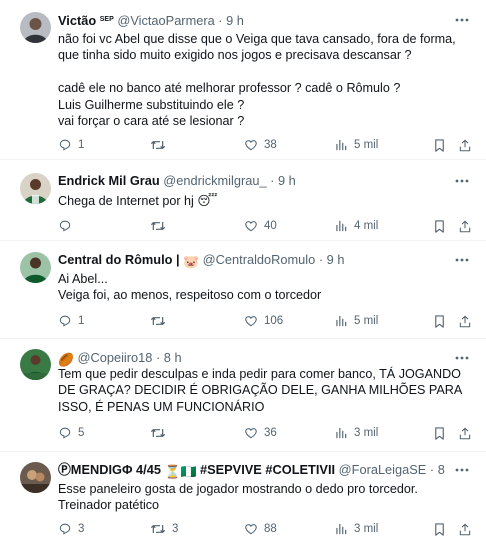 The height and width of the screenshot is (542, 486). What do you see at coordinates (165, 20) in the screenshot?
I see `username-handle: @VictaoParmera` at bounding box center [165, 20].